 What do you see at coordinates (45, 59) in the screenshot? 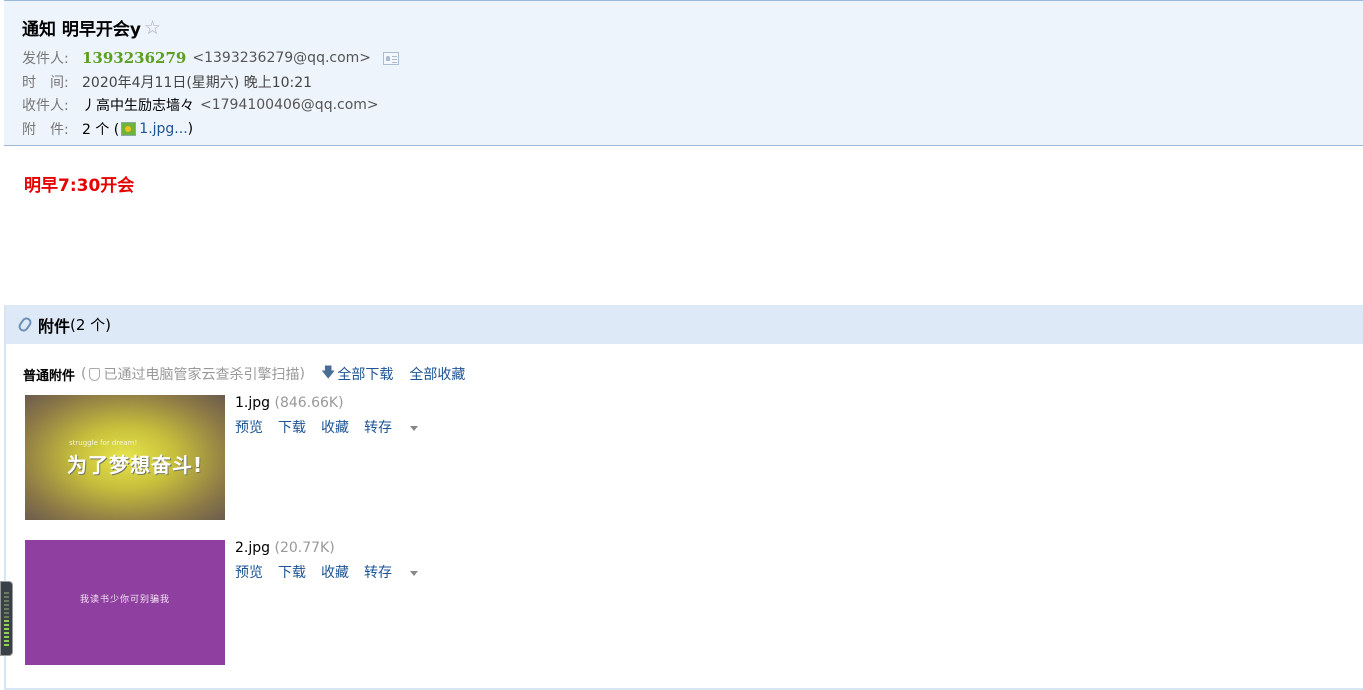
I see `from-label: 发件人:` at bounding box center [45, 59].